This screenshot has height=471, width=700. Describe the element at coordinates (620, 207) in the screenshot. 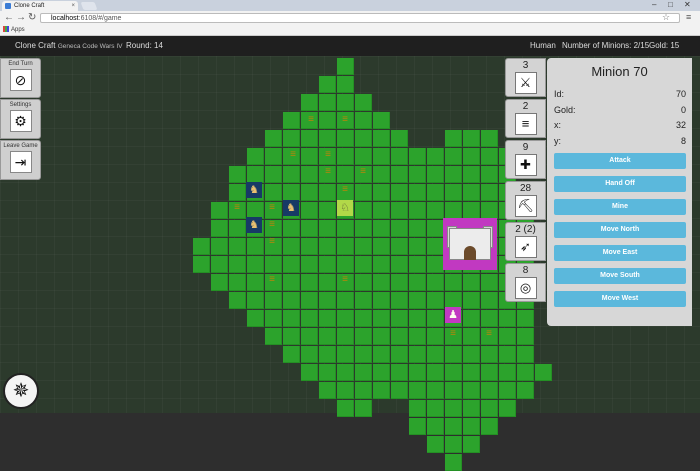

I see `mine-button: Mine` at that location.